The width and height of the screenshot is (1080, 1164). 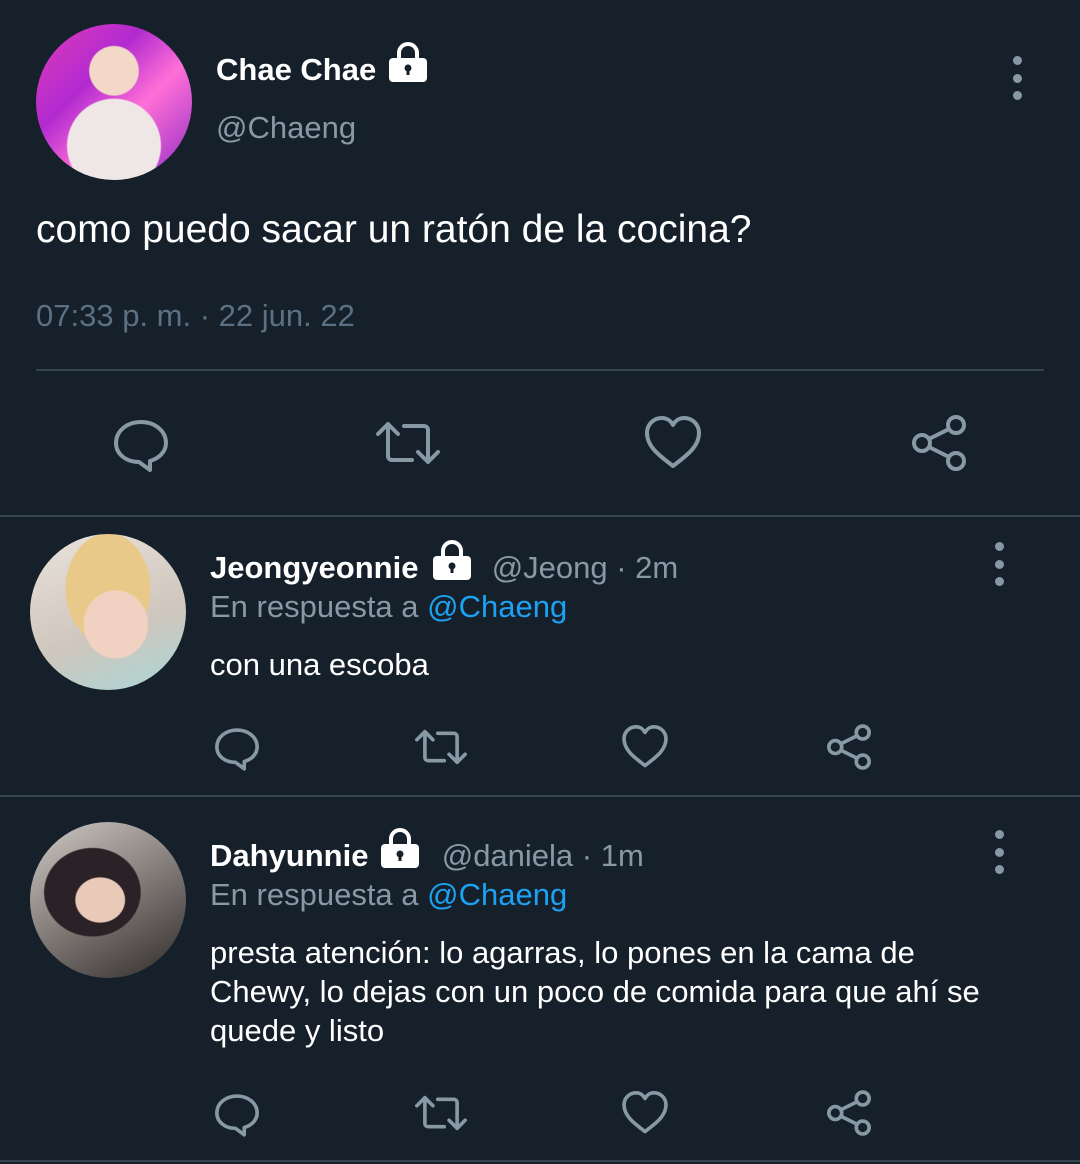 What do you see at coordinates (286, 128) in the screenshot?
I see `main-handle: @Chaeng` at bounding box center [286, 128].